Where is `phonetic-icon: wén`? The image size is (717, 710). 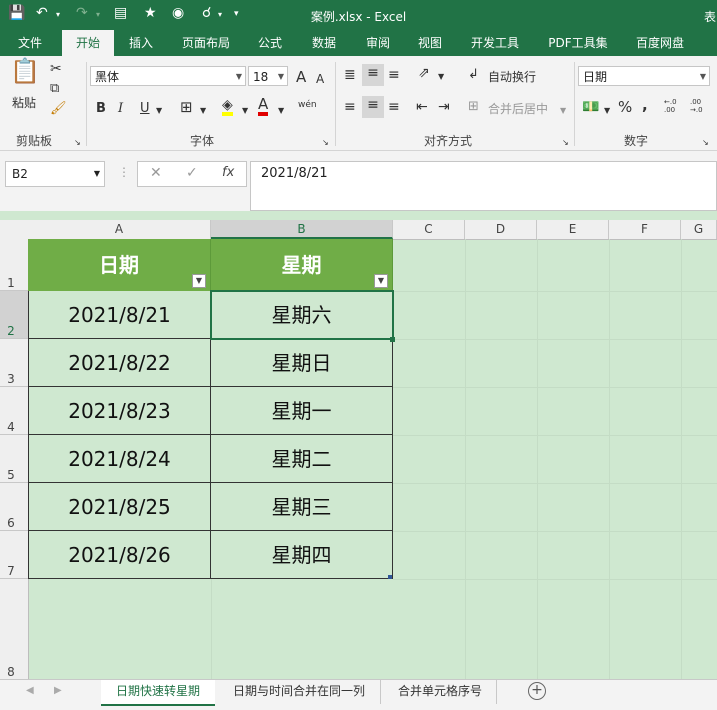 phonetic-icon: wén is located at coordinates (307, 105).